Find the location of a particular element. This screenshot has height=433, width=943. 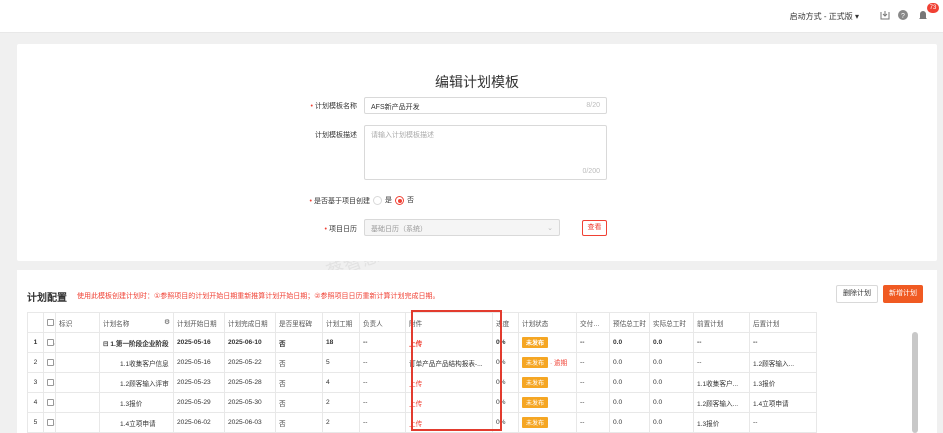

select-all-checkbox is located at coordinates (49, 322).